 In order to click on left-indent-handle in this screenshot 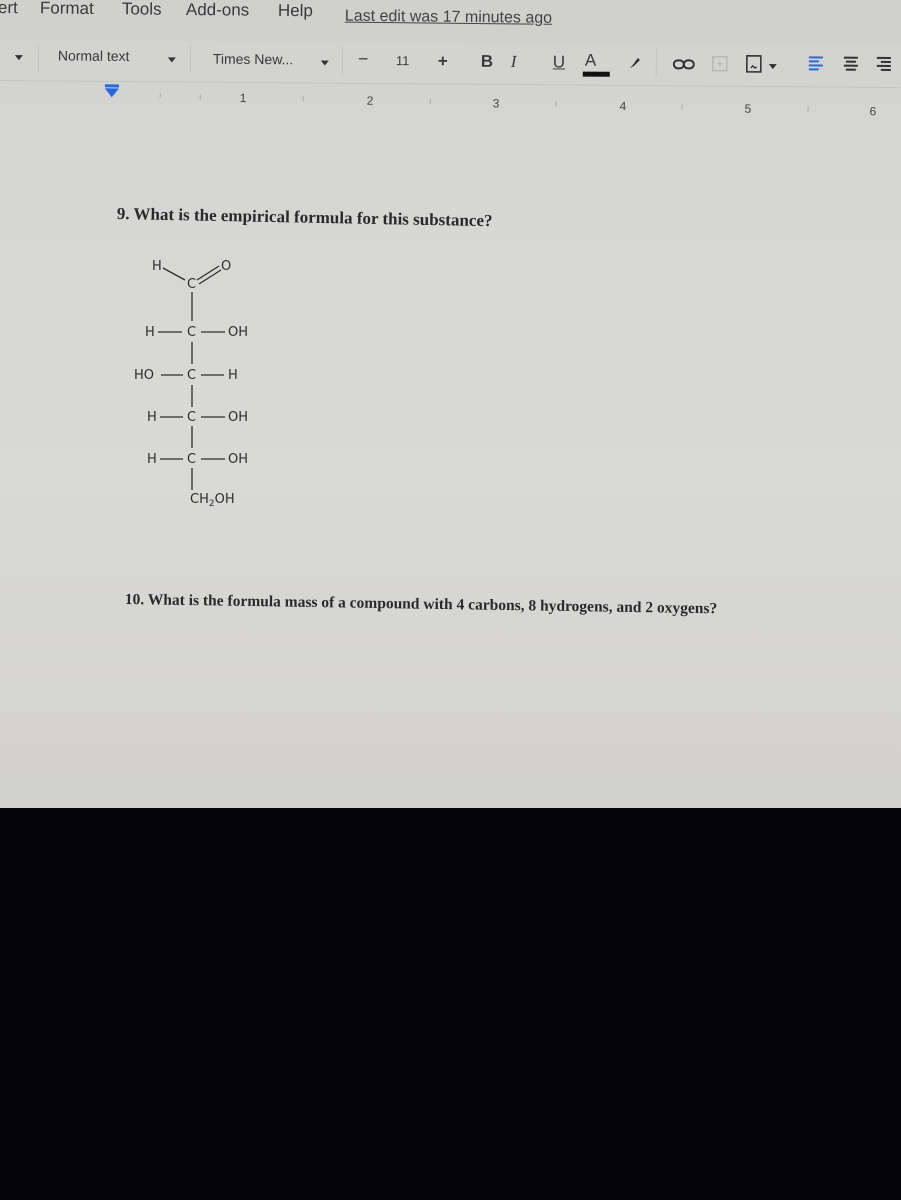, I will do `click(111, 93)`.